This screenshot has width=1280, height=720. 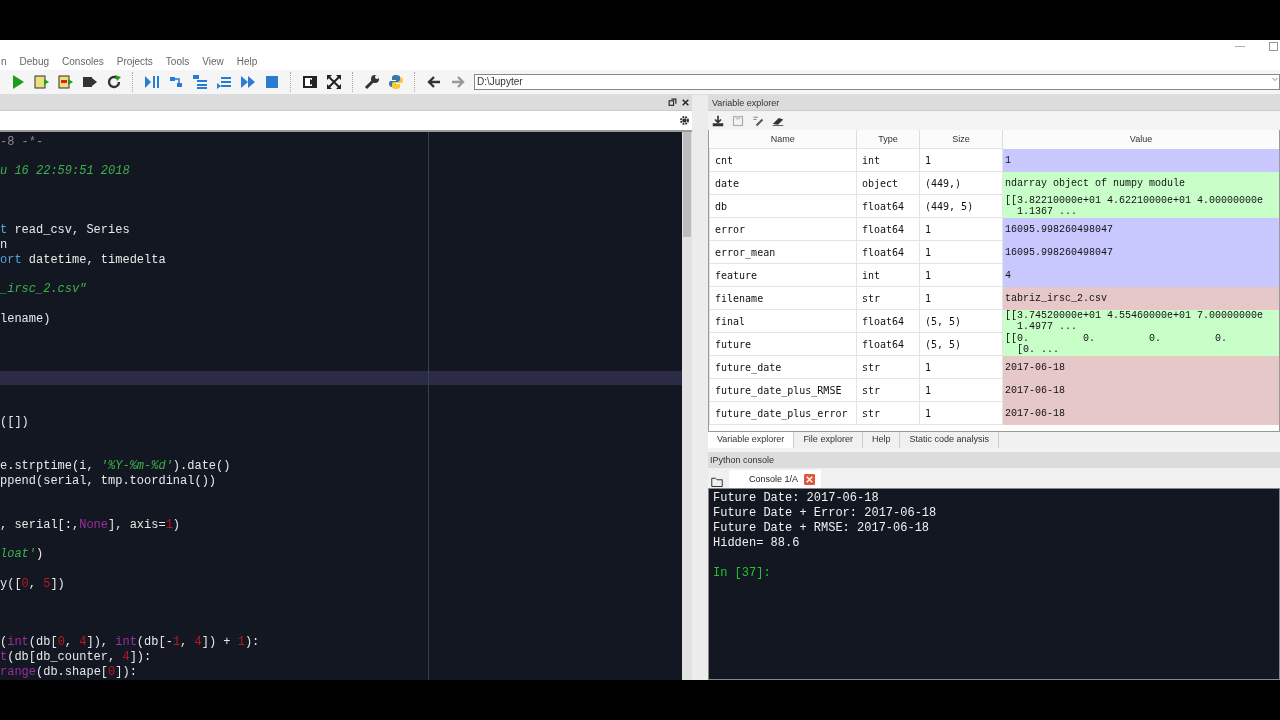 I want to click on code-line: ([]), so click(x=15, y=422).